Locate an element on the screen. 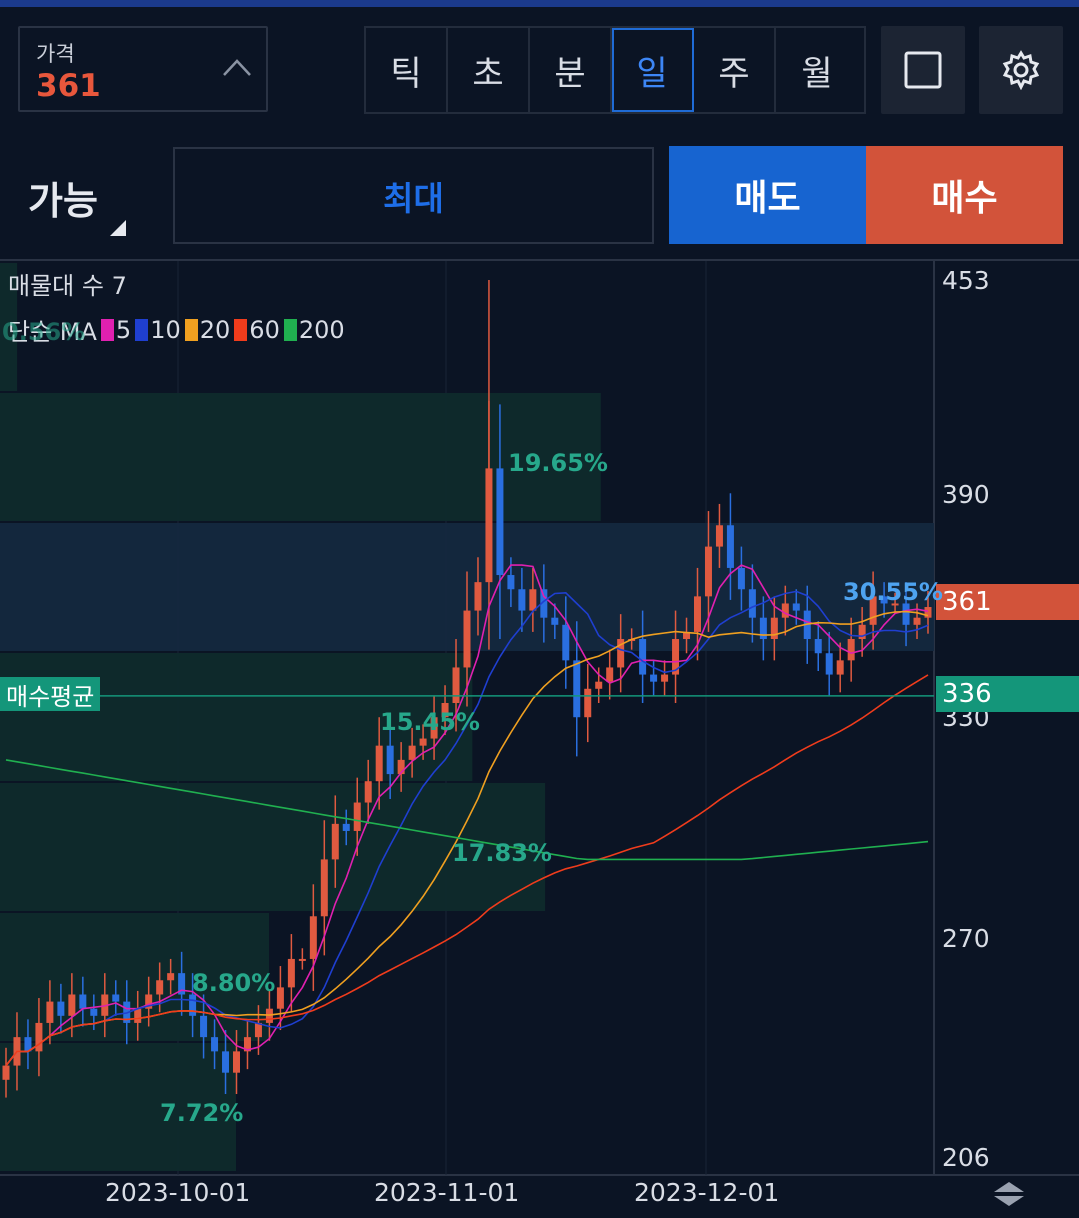 This screenshot has height=1218, width=1079. dropdown-triangle-icon is located at coordinates (118, 228).